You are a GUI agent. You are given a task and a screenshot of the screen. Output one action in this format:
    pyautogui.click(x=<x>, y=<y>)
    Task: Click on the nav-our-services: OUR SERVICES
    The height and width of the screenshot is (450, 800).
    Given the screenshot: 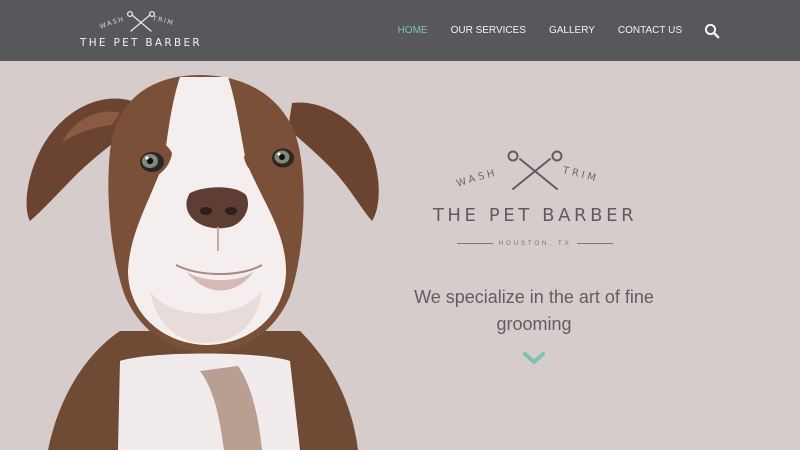 What is the action you would take?
    pyautogui.click(x=488, y=30)
    